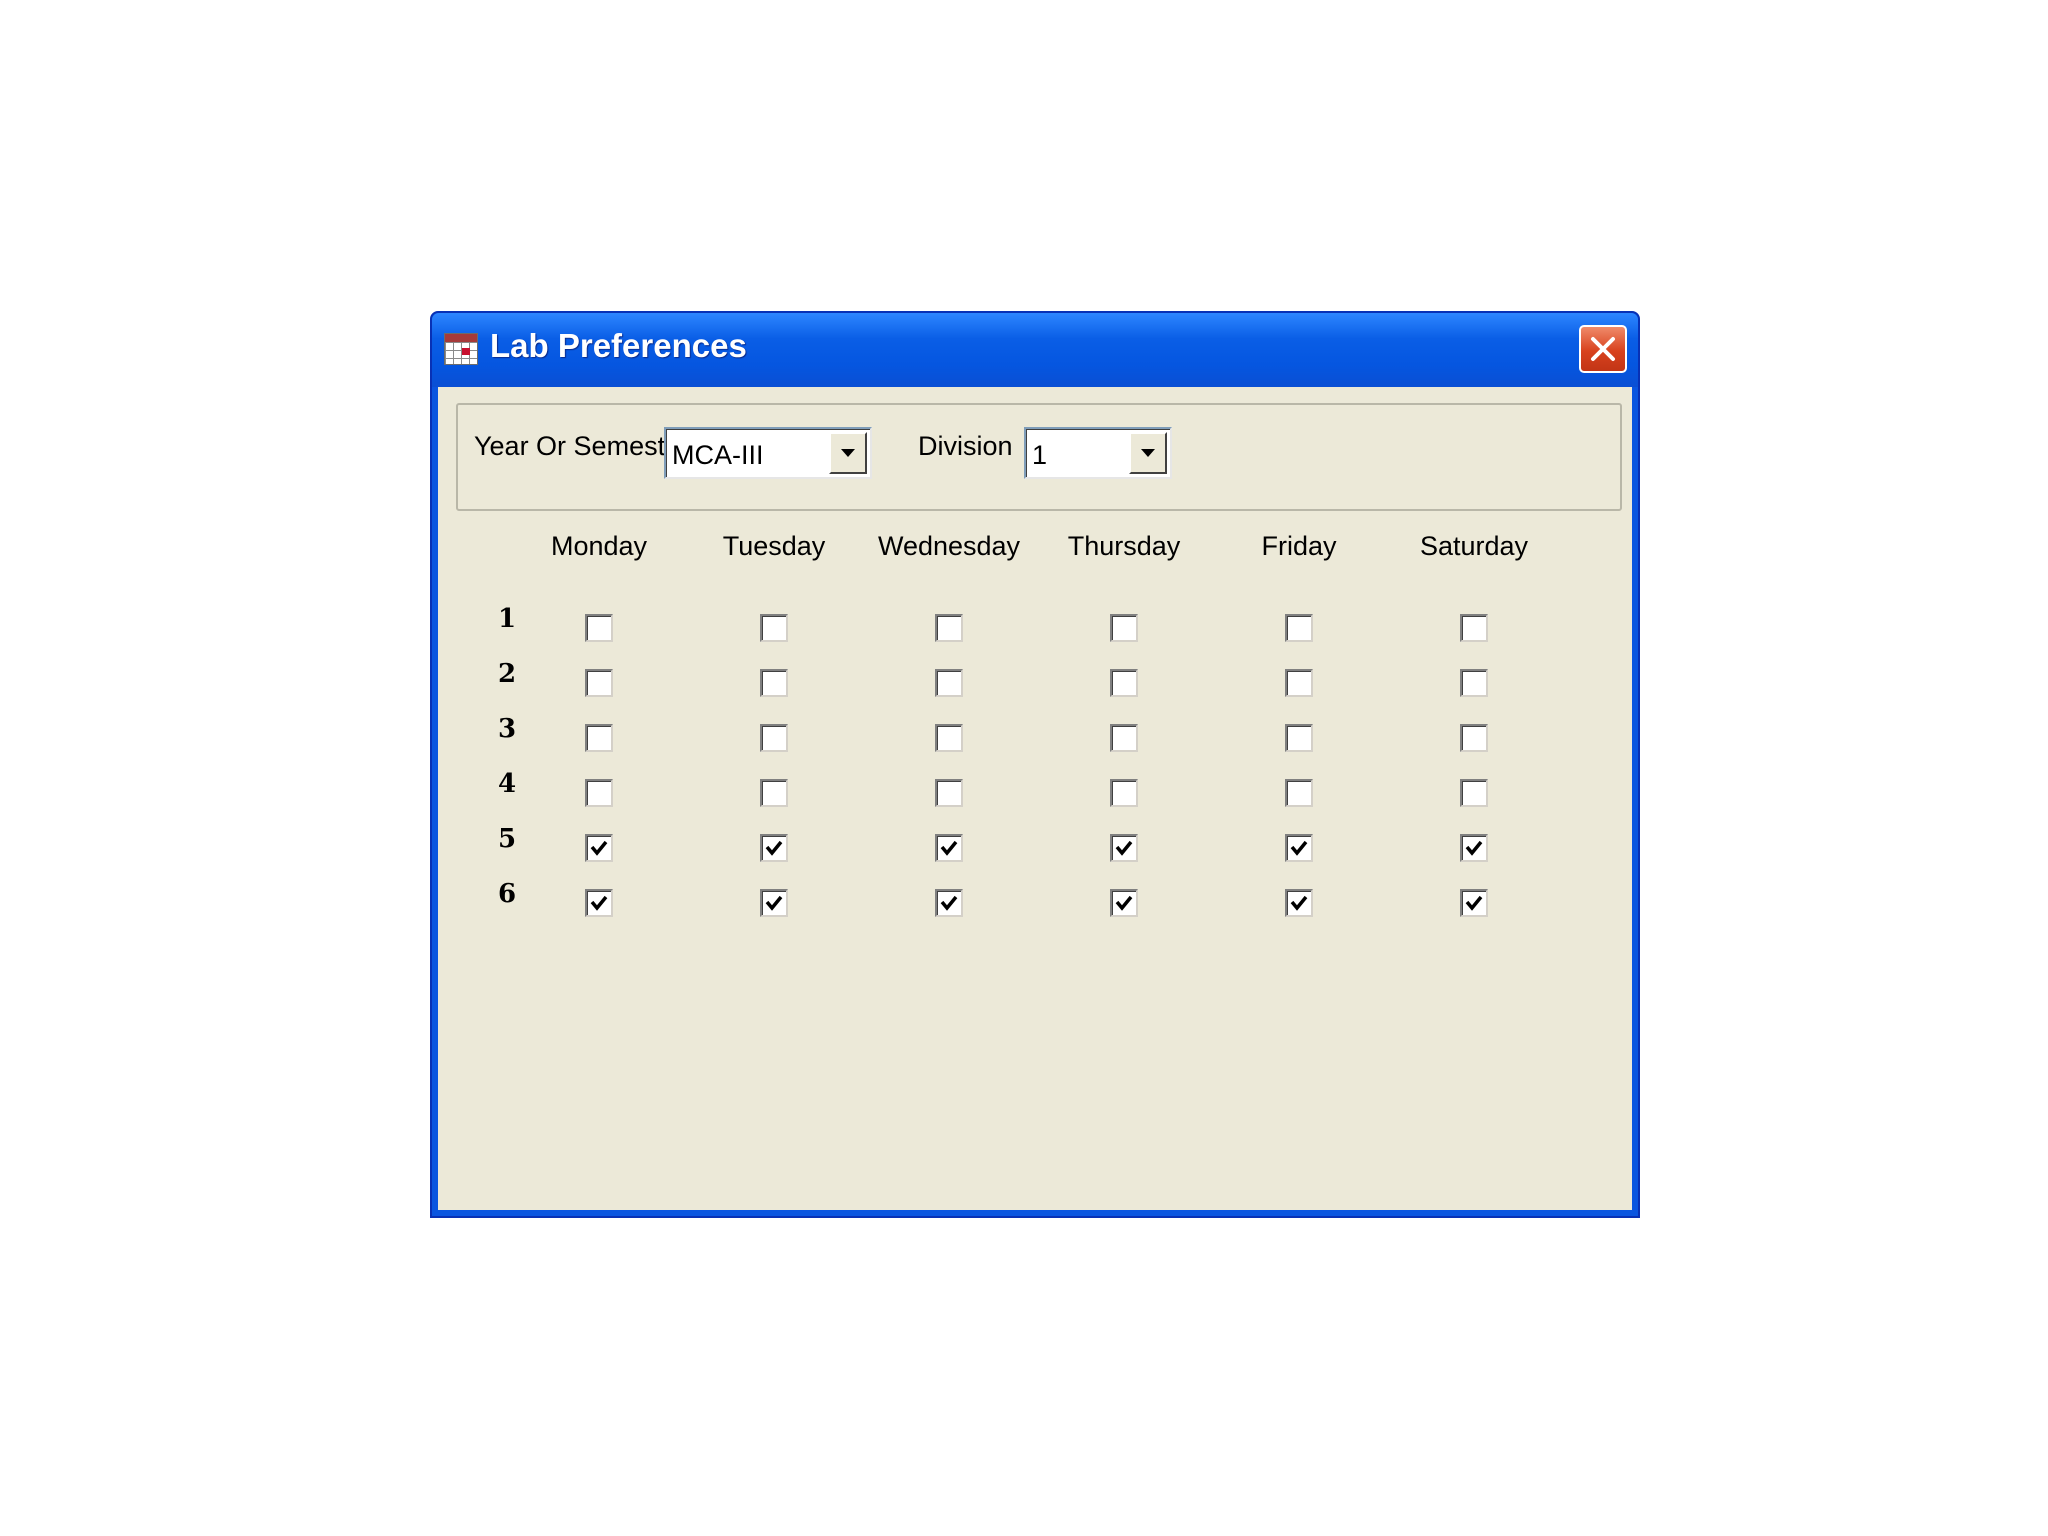 The image size is (2048, 1536). I want to click on period-label: 6, so click(507, 894).